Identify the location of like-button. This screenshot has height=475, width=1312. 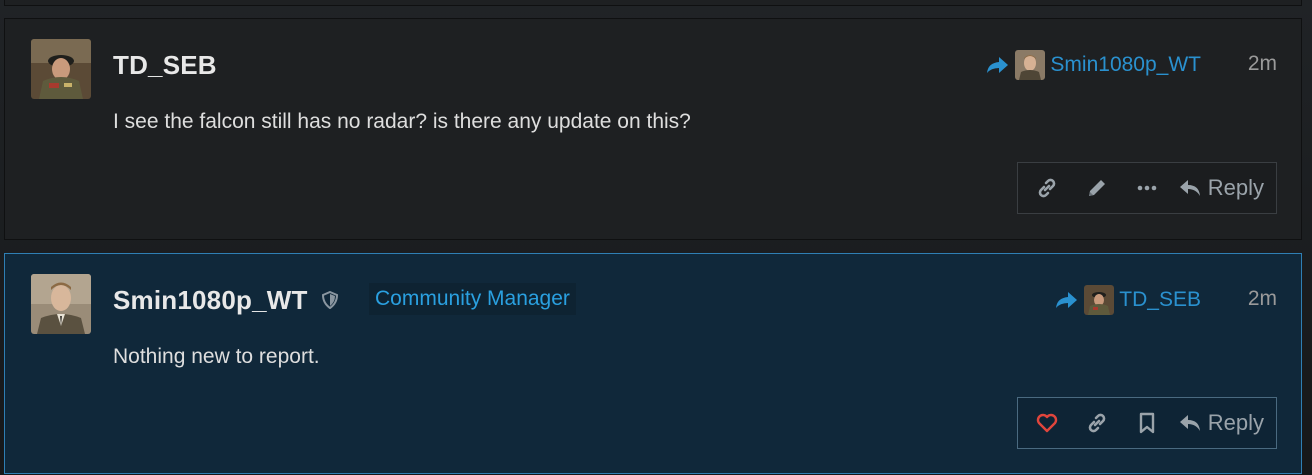
(1047, 423).